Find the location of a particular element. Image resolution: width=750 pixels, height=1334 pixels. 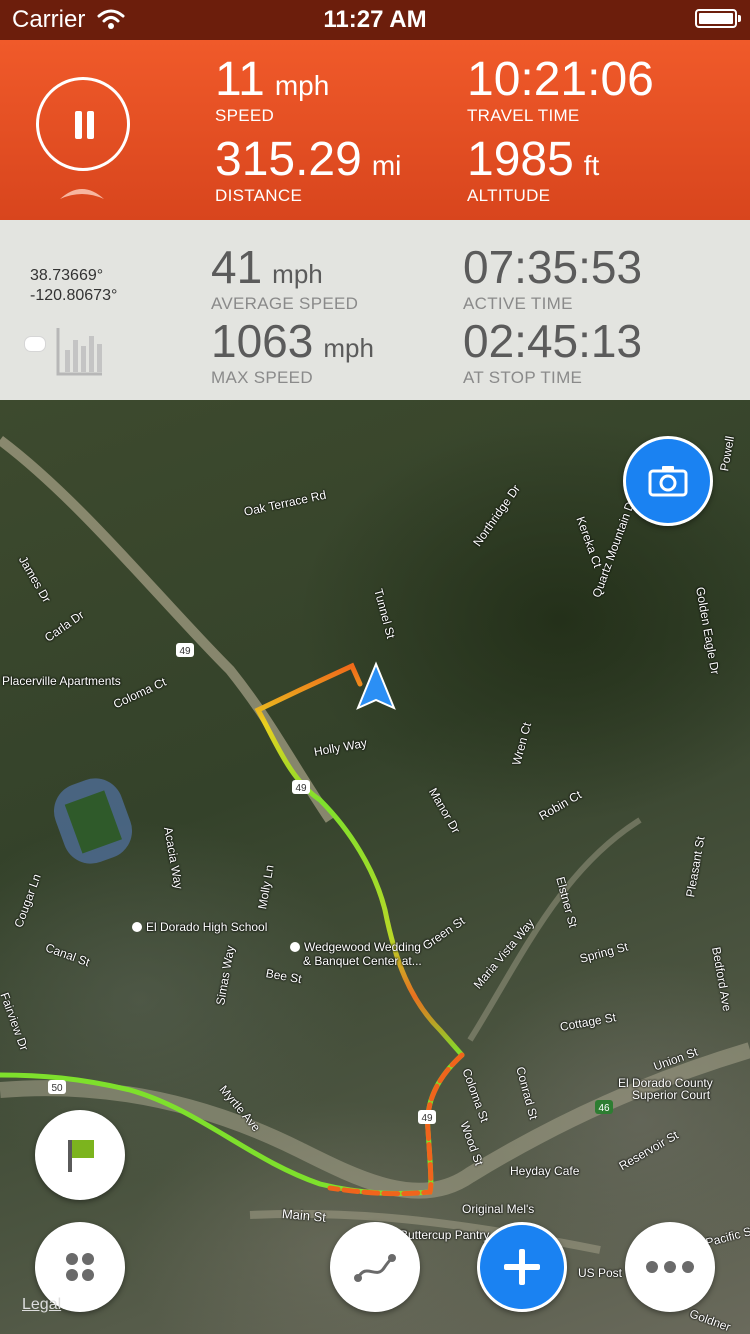

poi-el-dorado-high-school: El Dorado High School is located at coordinates (207, 927).